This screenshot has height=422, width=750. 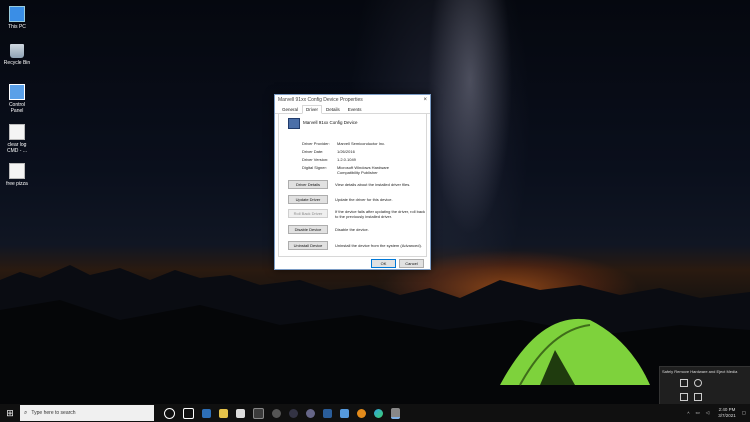 What do you see at coordinates (346, 159) in the screenshot?
I see `info-value: 1.2.0.1049` at bounding box center [346, 159].